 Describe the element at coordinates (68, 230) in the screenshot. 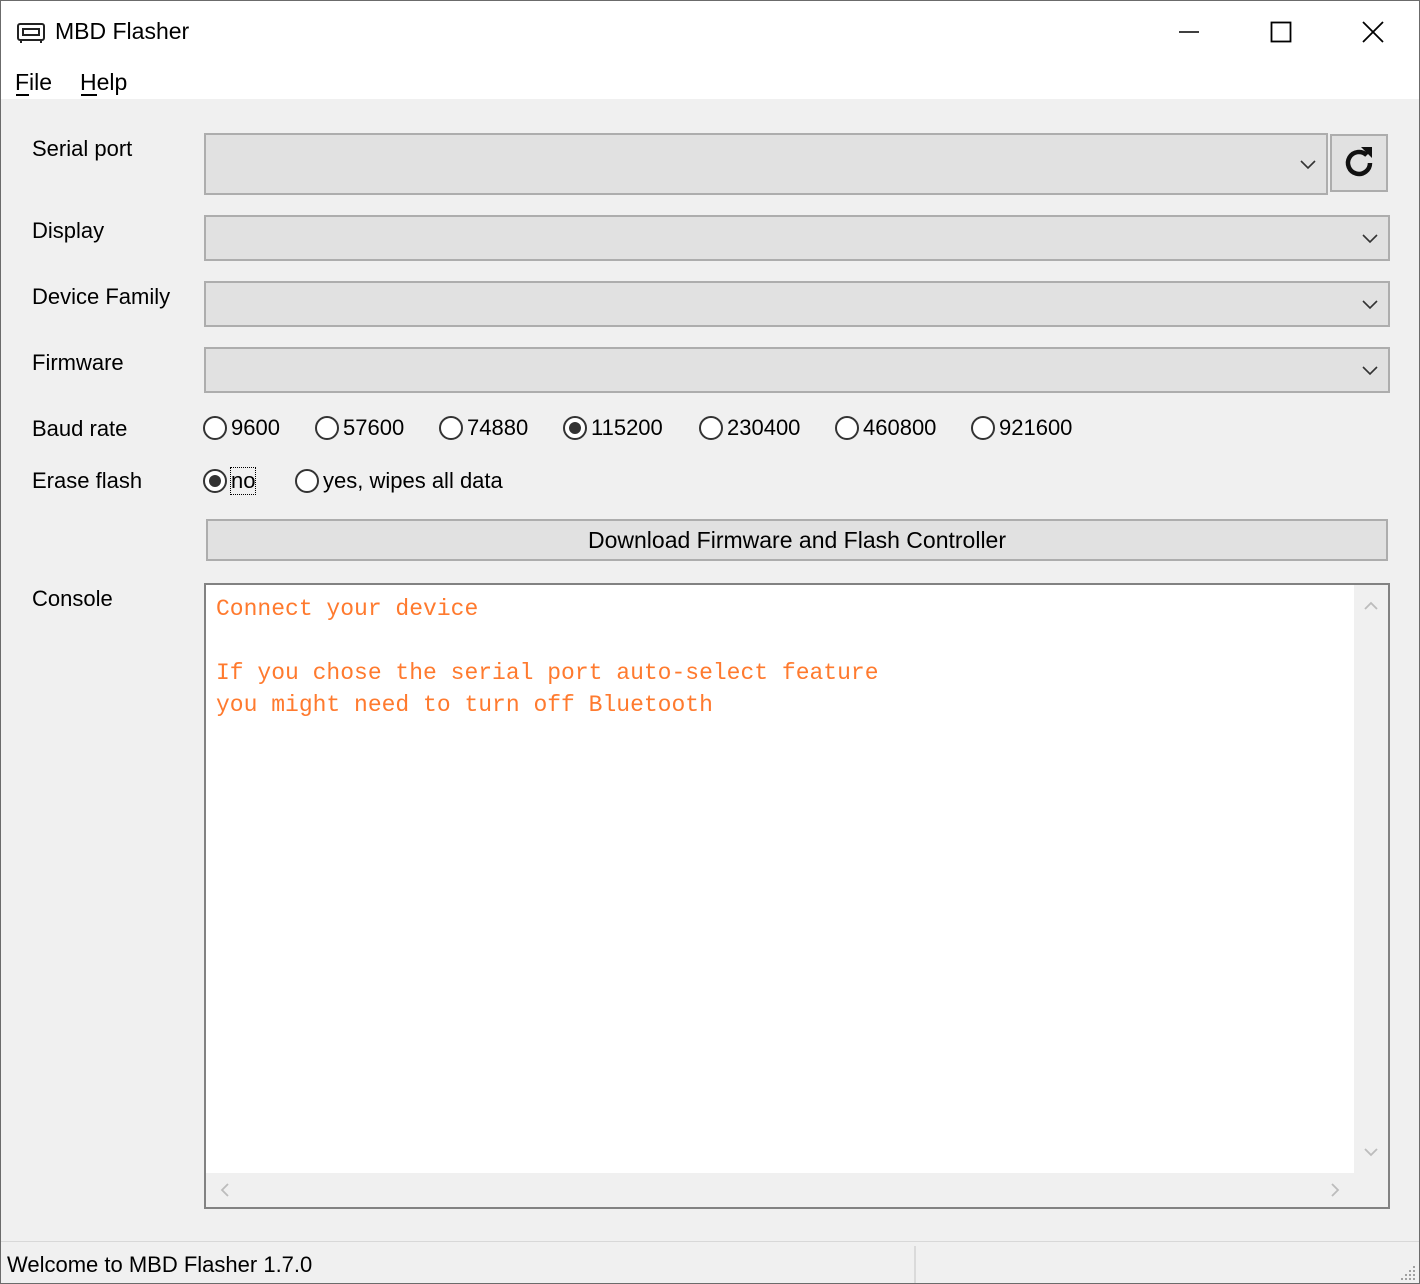

I see `display-label: Display` at that location.